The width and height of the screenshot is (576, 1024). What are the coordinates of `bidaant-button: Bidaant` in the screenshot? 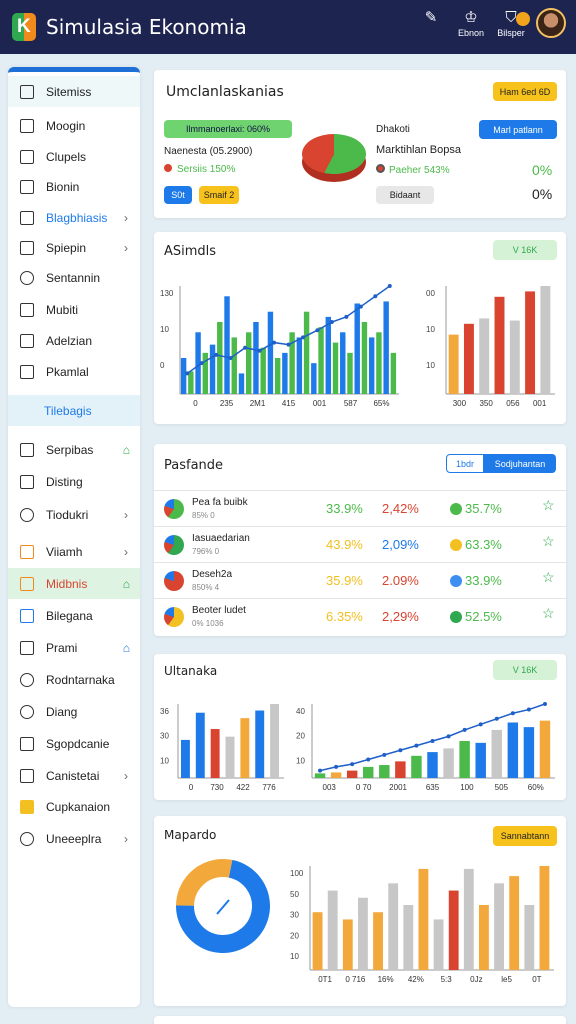 It's located at (405, 195).